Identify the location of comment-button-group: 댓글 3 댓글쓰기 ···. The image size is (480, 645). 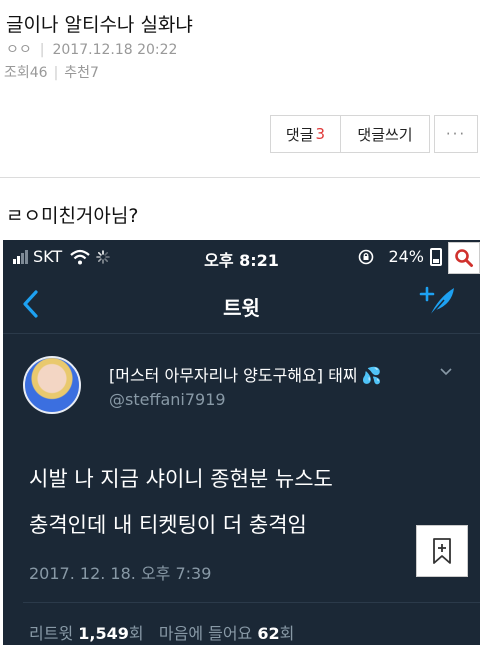
(374, 134).